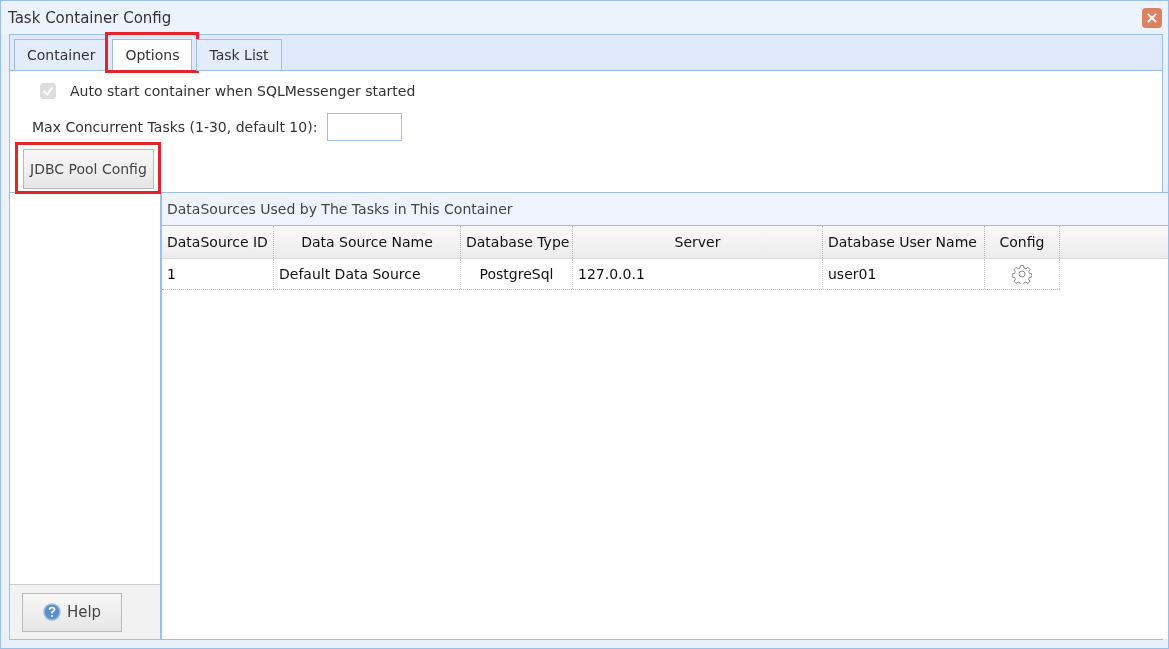 The image size is (1169, 649). What do you see at coordinates (88, 169) in the screenshot?
I see `jdbc-pool-config-button: JDBC Pool Config` at bounding box center [88, 169].